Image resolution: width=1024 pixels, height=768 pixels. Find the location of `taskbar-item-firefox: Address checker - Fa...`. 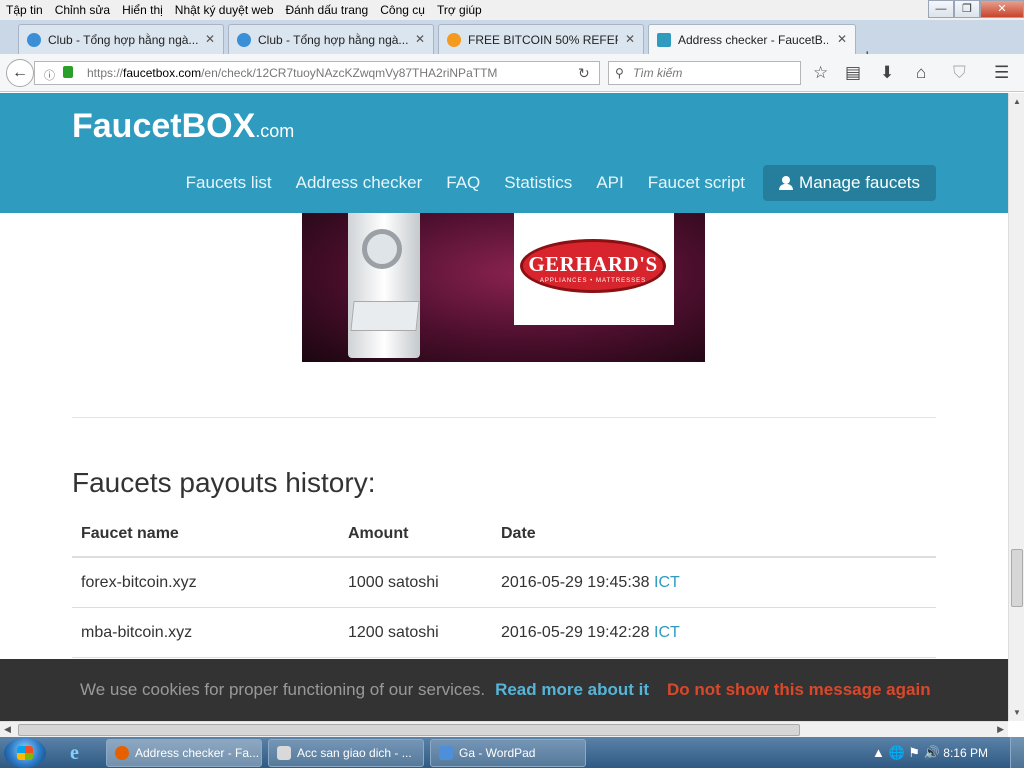

taskbar-item-firefox: Address checker - Fa... is located at coordinates (184, 753).